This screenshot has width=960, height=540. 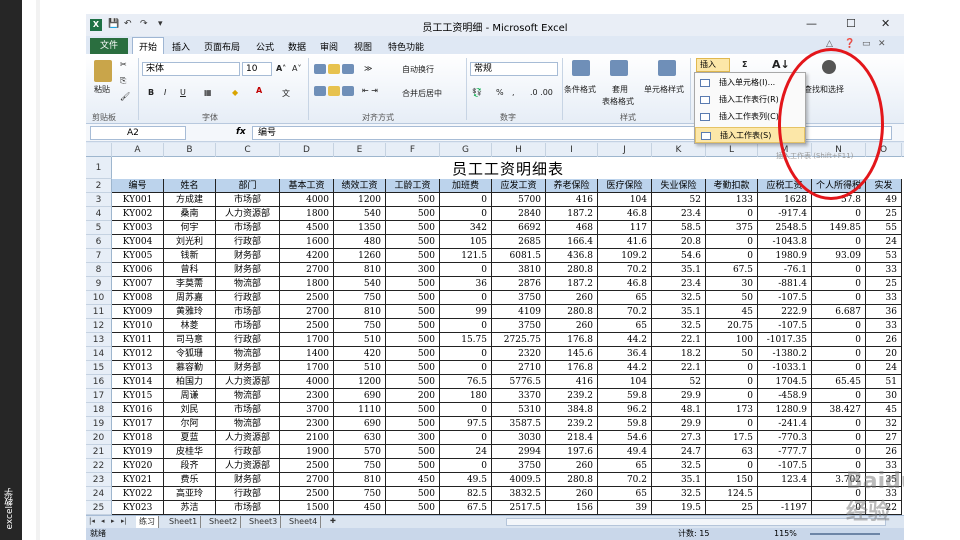 What do you see at coordinates (679, 438) in the screenshot?
I see `table-cell: 27.3` at bounding box center [679, 438].